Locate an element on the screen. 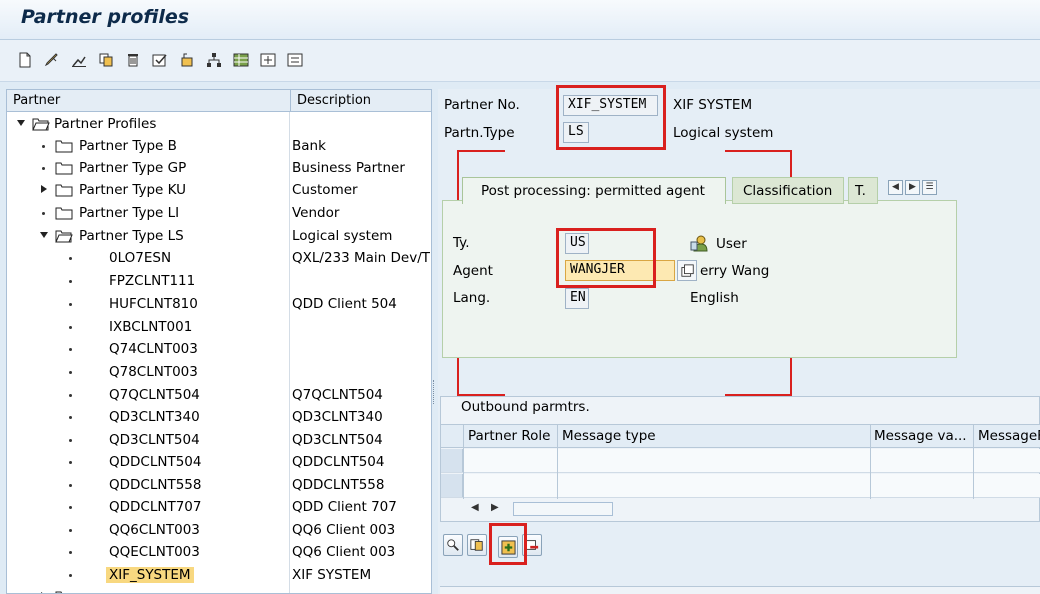 The width and height of the screenshot is (1040, 594). tree-item-label: Q74CLNT003 is located at coordinates (153, 349).